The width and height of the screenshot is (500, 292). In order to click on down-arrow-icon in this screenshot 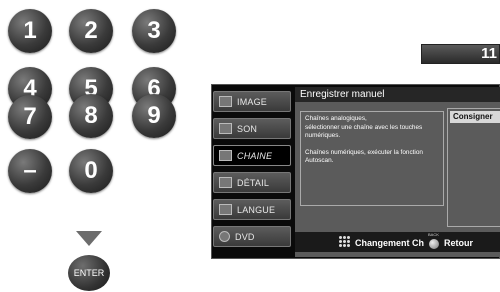, I will do `click(89, 238)`.